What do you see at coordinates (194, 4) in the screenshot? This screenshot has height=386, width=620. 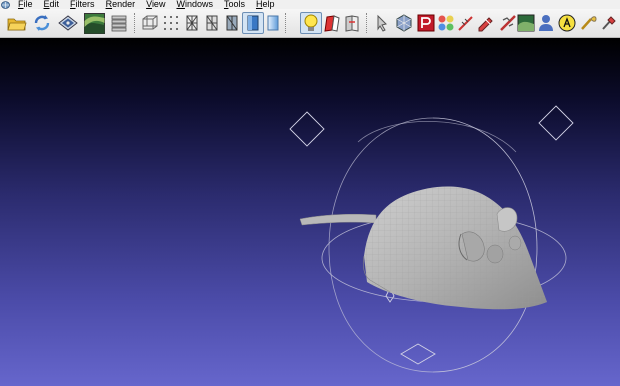 I see `menu-windows: Windows` at bounding box center [194, 4].